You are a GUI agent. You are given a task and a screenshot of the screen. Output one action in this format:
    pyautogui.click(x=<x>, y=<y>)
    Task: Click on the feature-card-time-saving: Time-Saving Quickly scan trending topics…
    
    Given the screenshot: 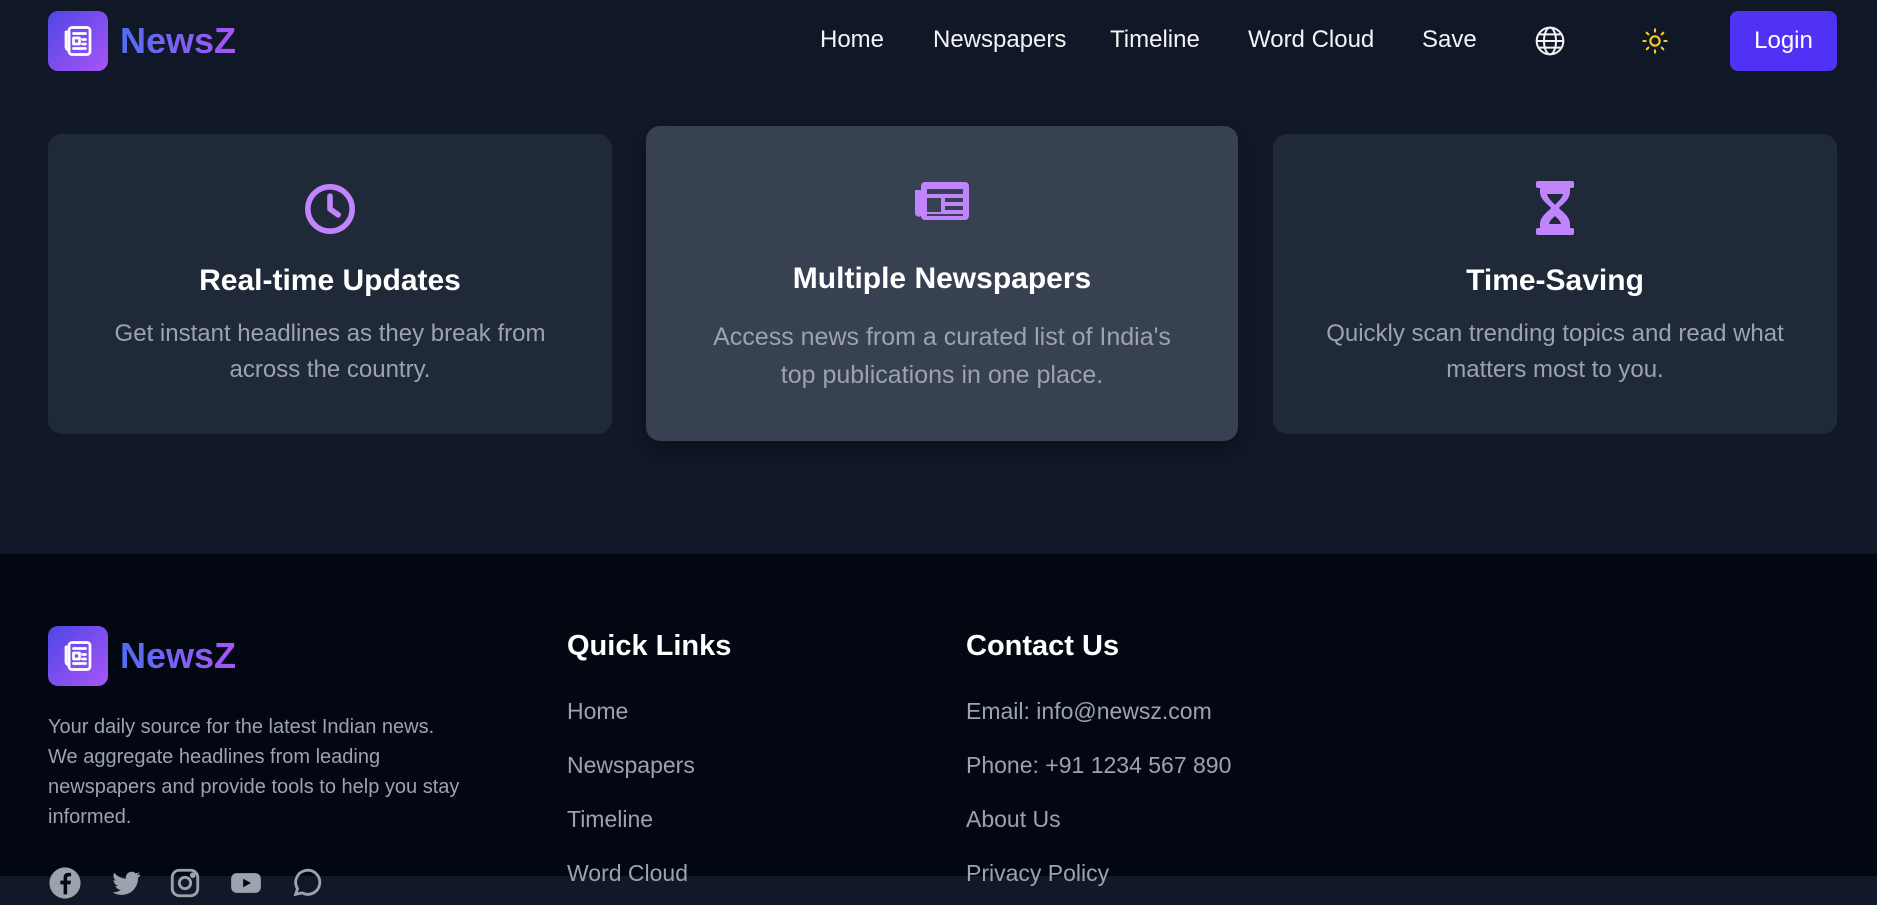 What is the action you would take?
    pyautogui.click(x=1555, y=284)
    